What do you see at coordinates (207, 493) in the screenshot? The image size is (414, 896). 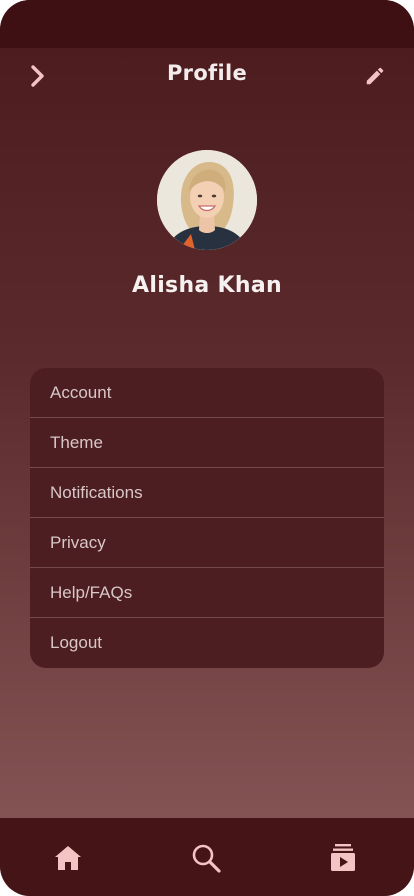 I see `menu-item-notifications: Notifications` at bounding box center [207, 493].